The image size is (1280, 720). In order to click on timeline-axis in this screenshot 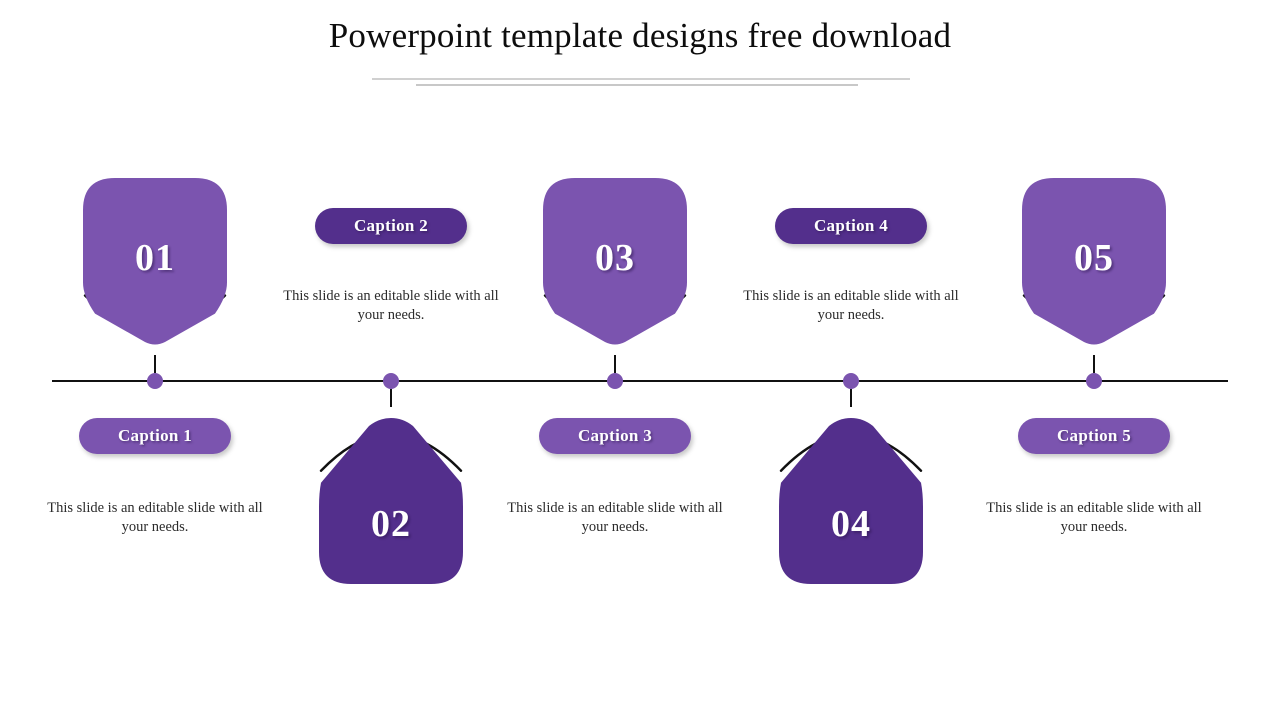, I will do `click(640, 381)`.